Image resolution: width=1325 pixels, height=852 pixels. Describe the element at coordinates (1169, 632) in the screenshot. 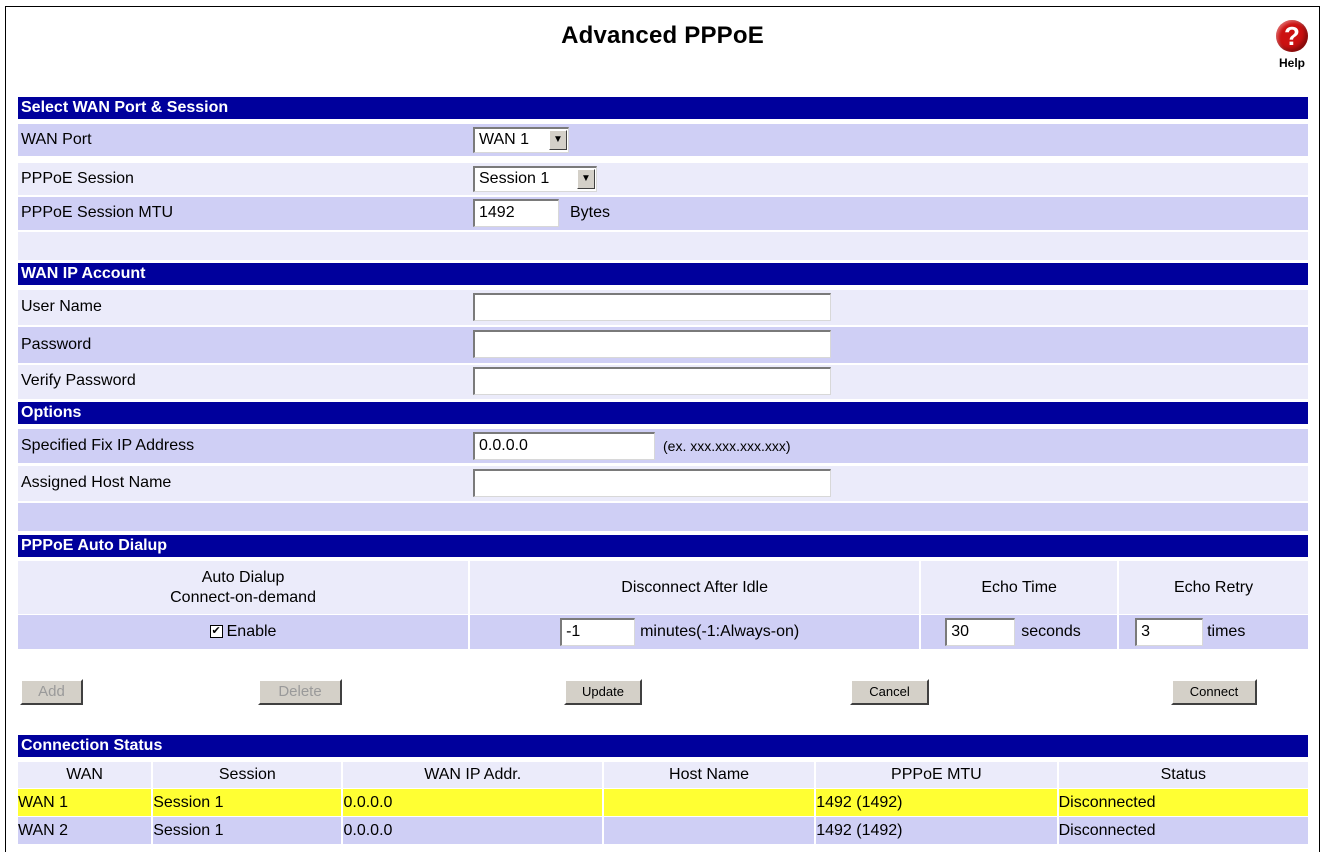

I see `echo-retry-input: 3` at that location.